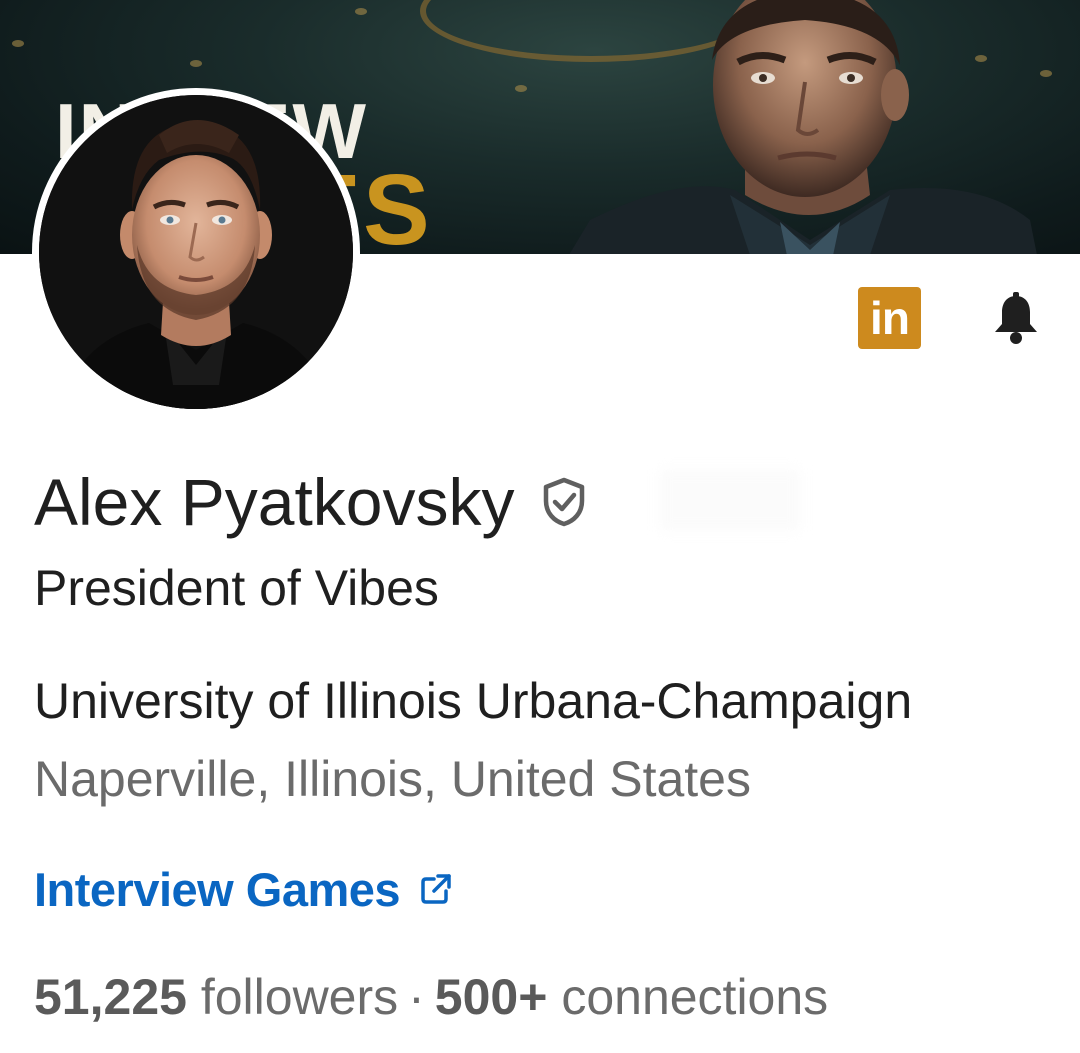 The width and height of the screenshot is (1080, 1053). I want to click on profile-name: Alex Pyatkovsky, so click(274, 502).